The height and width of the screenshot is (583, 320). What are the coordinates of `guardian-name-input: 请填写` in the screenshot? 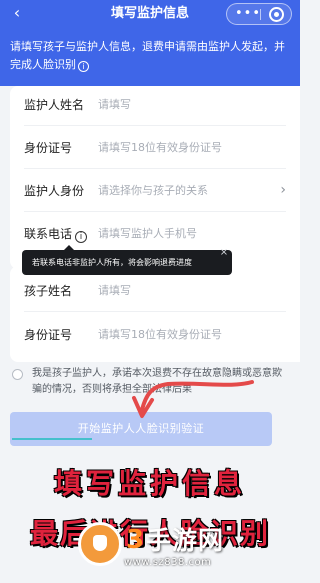 It's located at (114, 105).